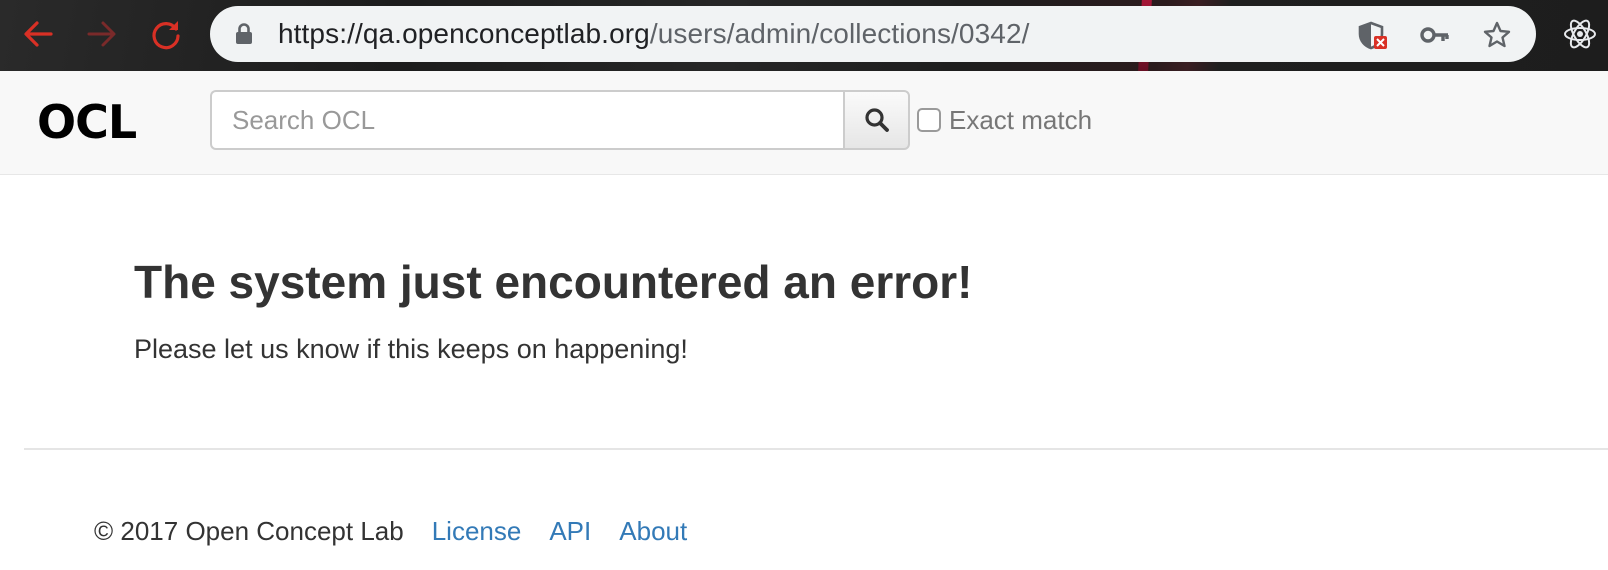 The width and height of the screenshot is (1608, 570). I want to click on search-button, so click(876, 120).